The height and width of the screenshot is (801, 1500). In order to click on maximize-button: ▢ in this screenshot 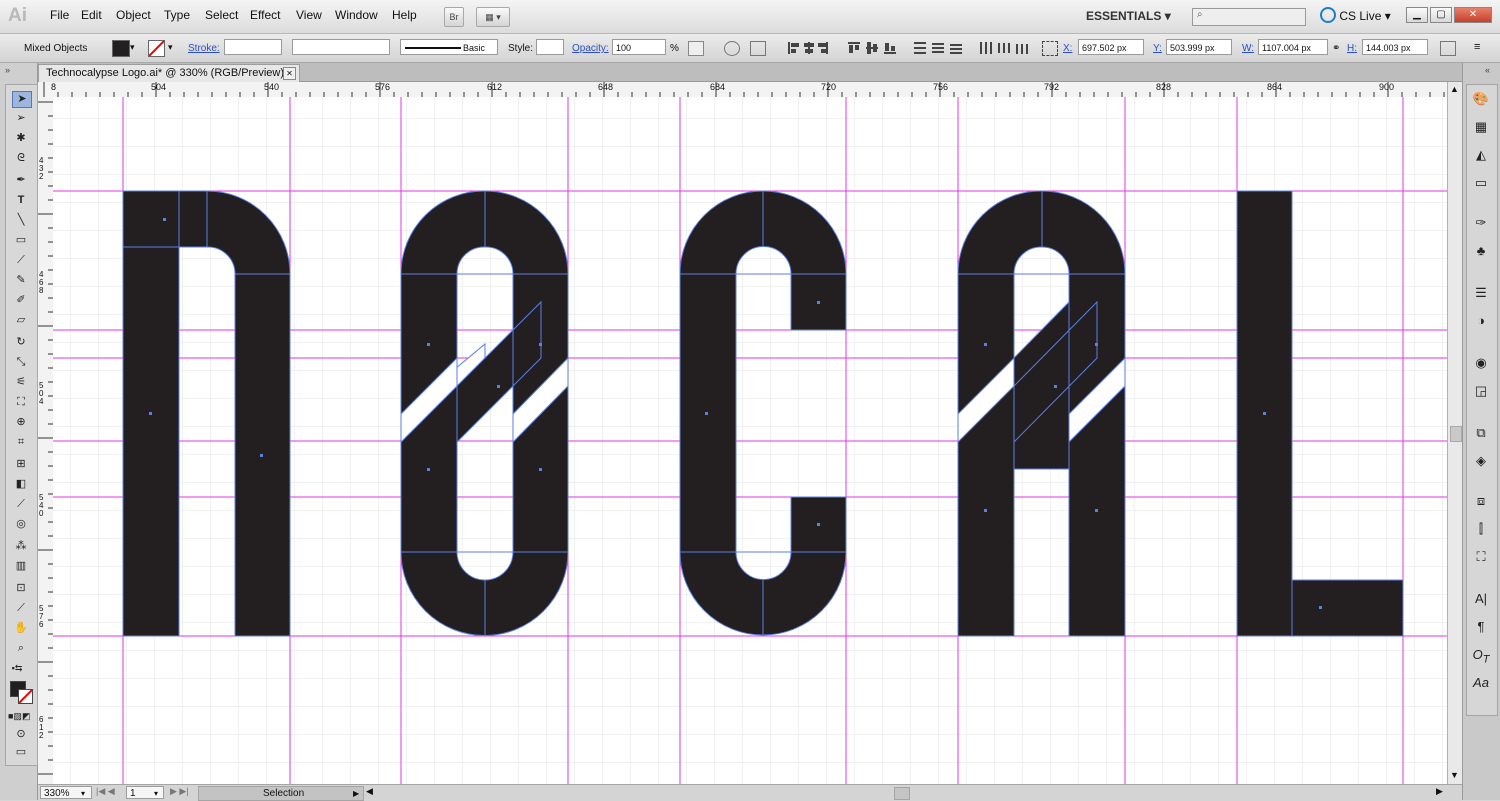, I will do `click(1441, 15)`.